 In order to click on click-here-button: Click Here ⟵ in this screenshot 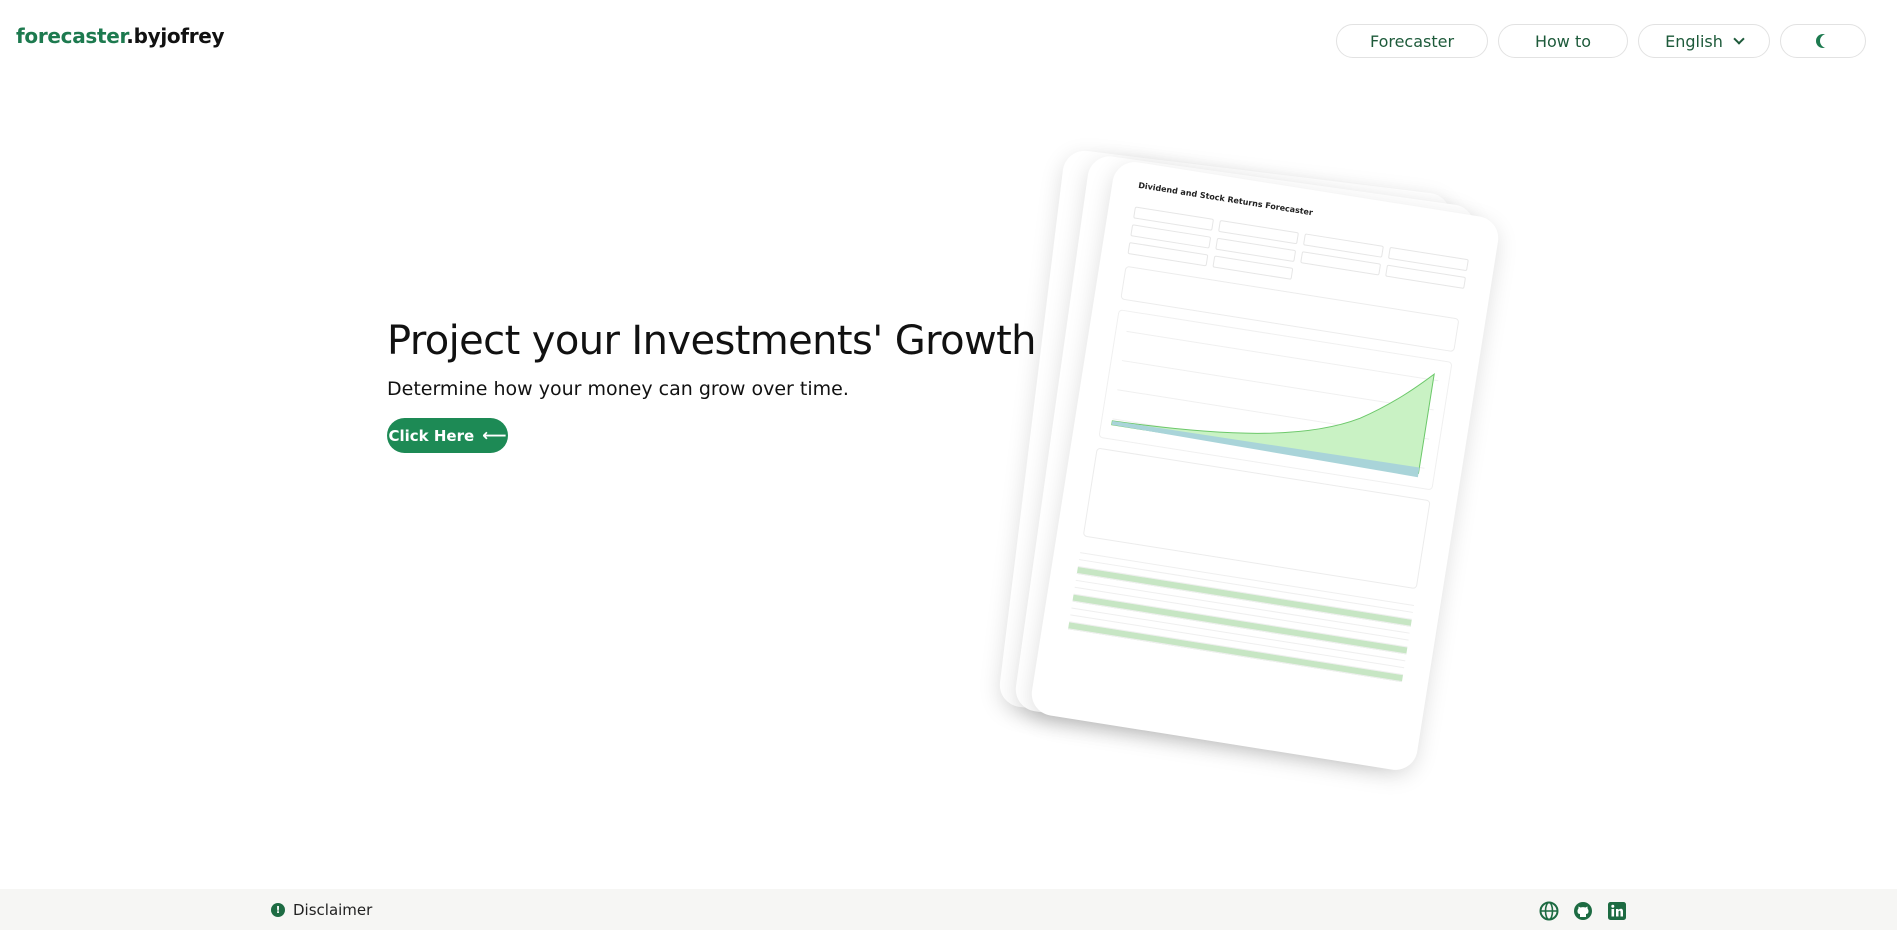, I will do `click(447, 435)`.